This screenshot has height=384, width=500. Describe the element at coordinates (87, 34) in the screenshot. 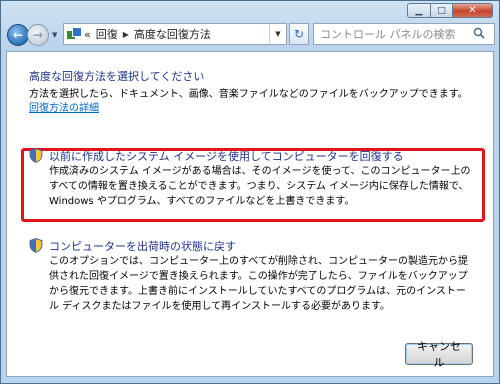

I see `breadcrumb-overflow: «` at that location.